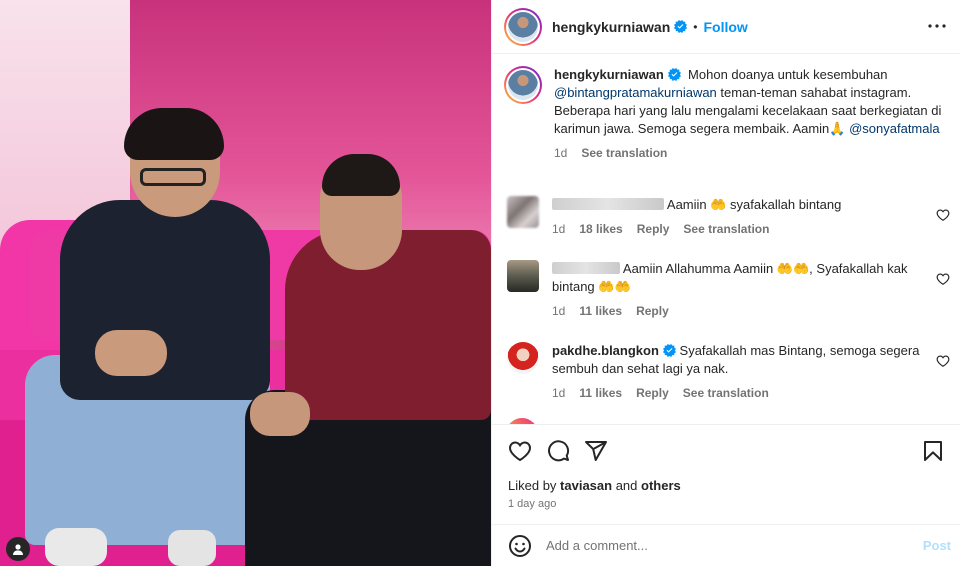  Describe the element at coordinates (586, 485) in the screenshot. I see `liked-user-link: taviasan` at that location.